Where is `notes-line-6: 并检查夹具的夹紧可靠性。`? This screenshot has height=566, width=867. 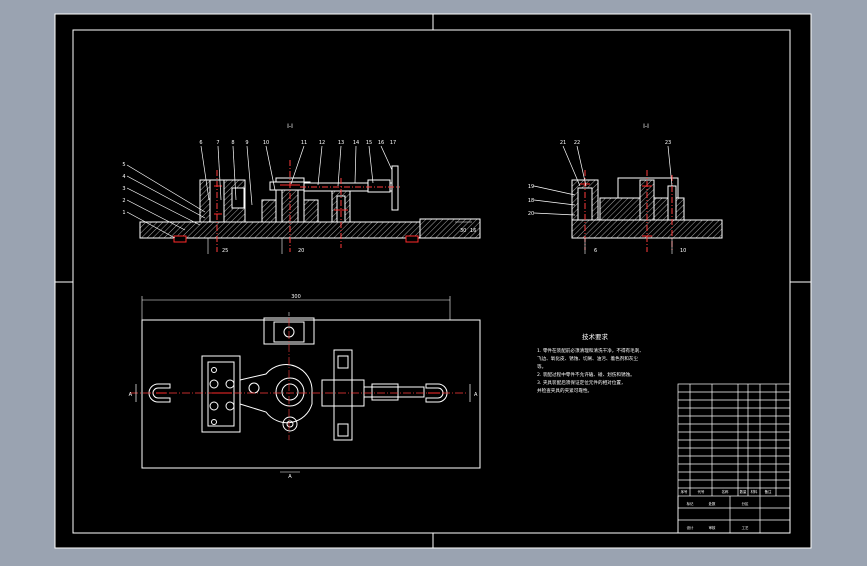 notes-line-6: 并检查夹具的夹紧可靠性。 is located at coordinates (564, 390).